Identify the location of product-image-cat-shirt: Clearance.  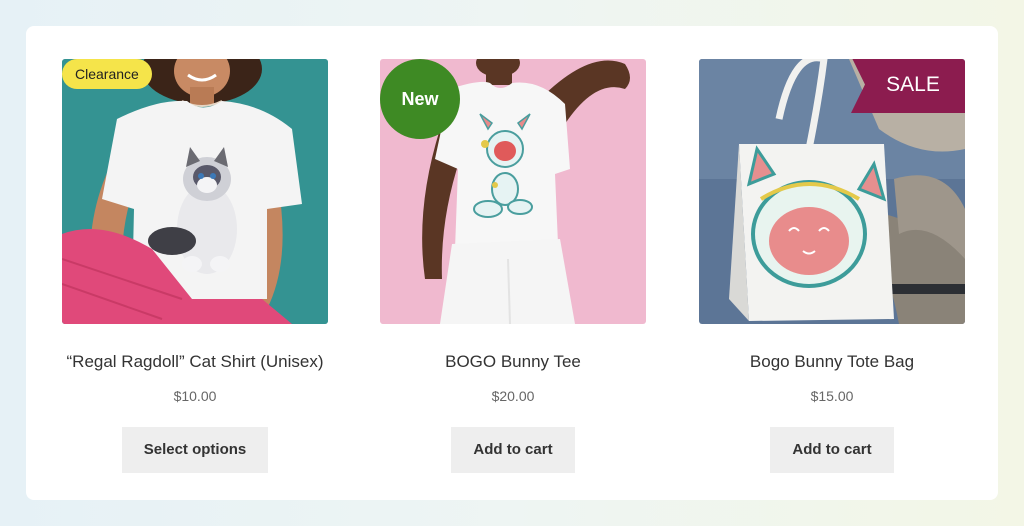
(195, 191).